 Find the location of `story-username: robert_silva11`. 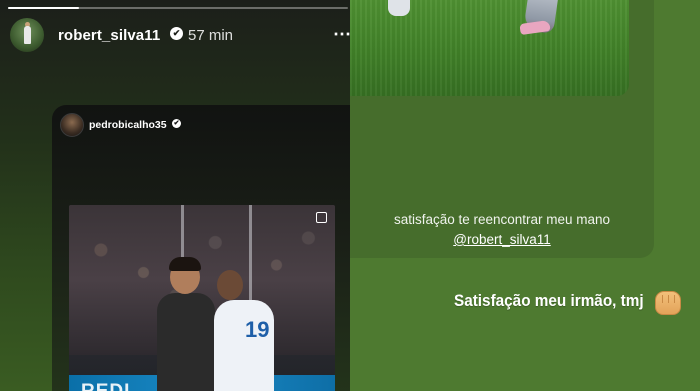

story-username: robert_silva11 is located at coordinates (109, 35).